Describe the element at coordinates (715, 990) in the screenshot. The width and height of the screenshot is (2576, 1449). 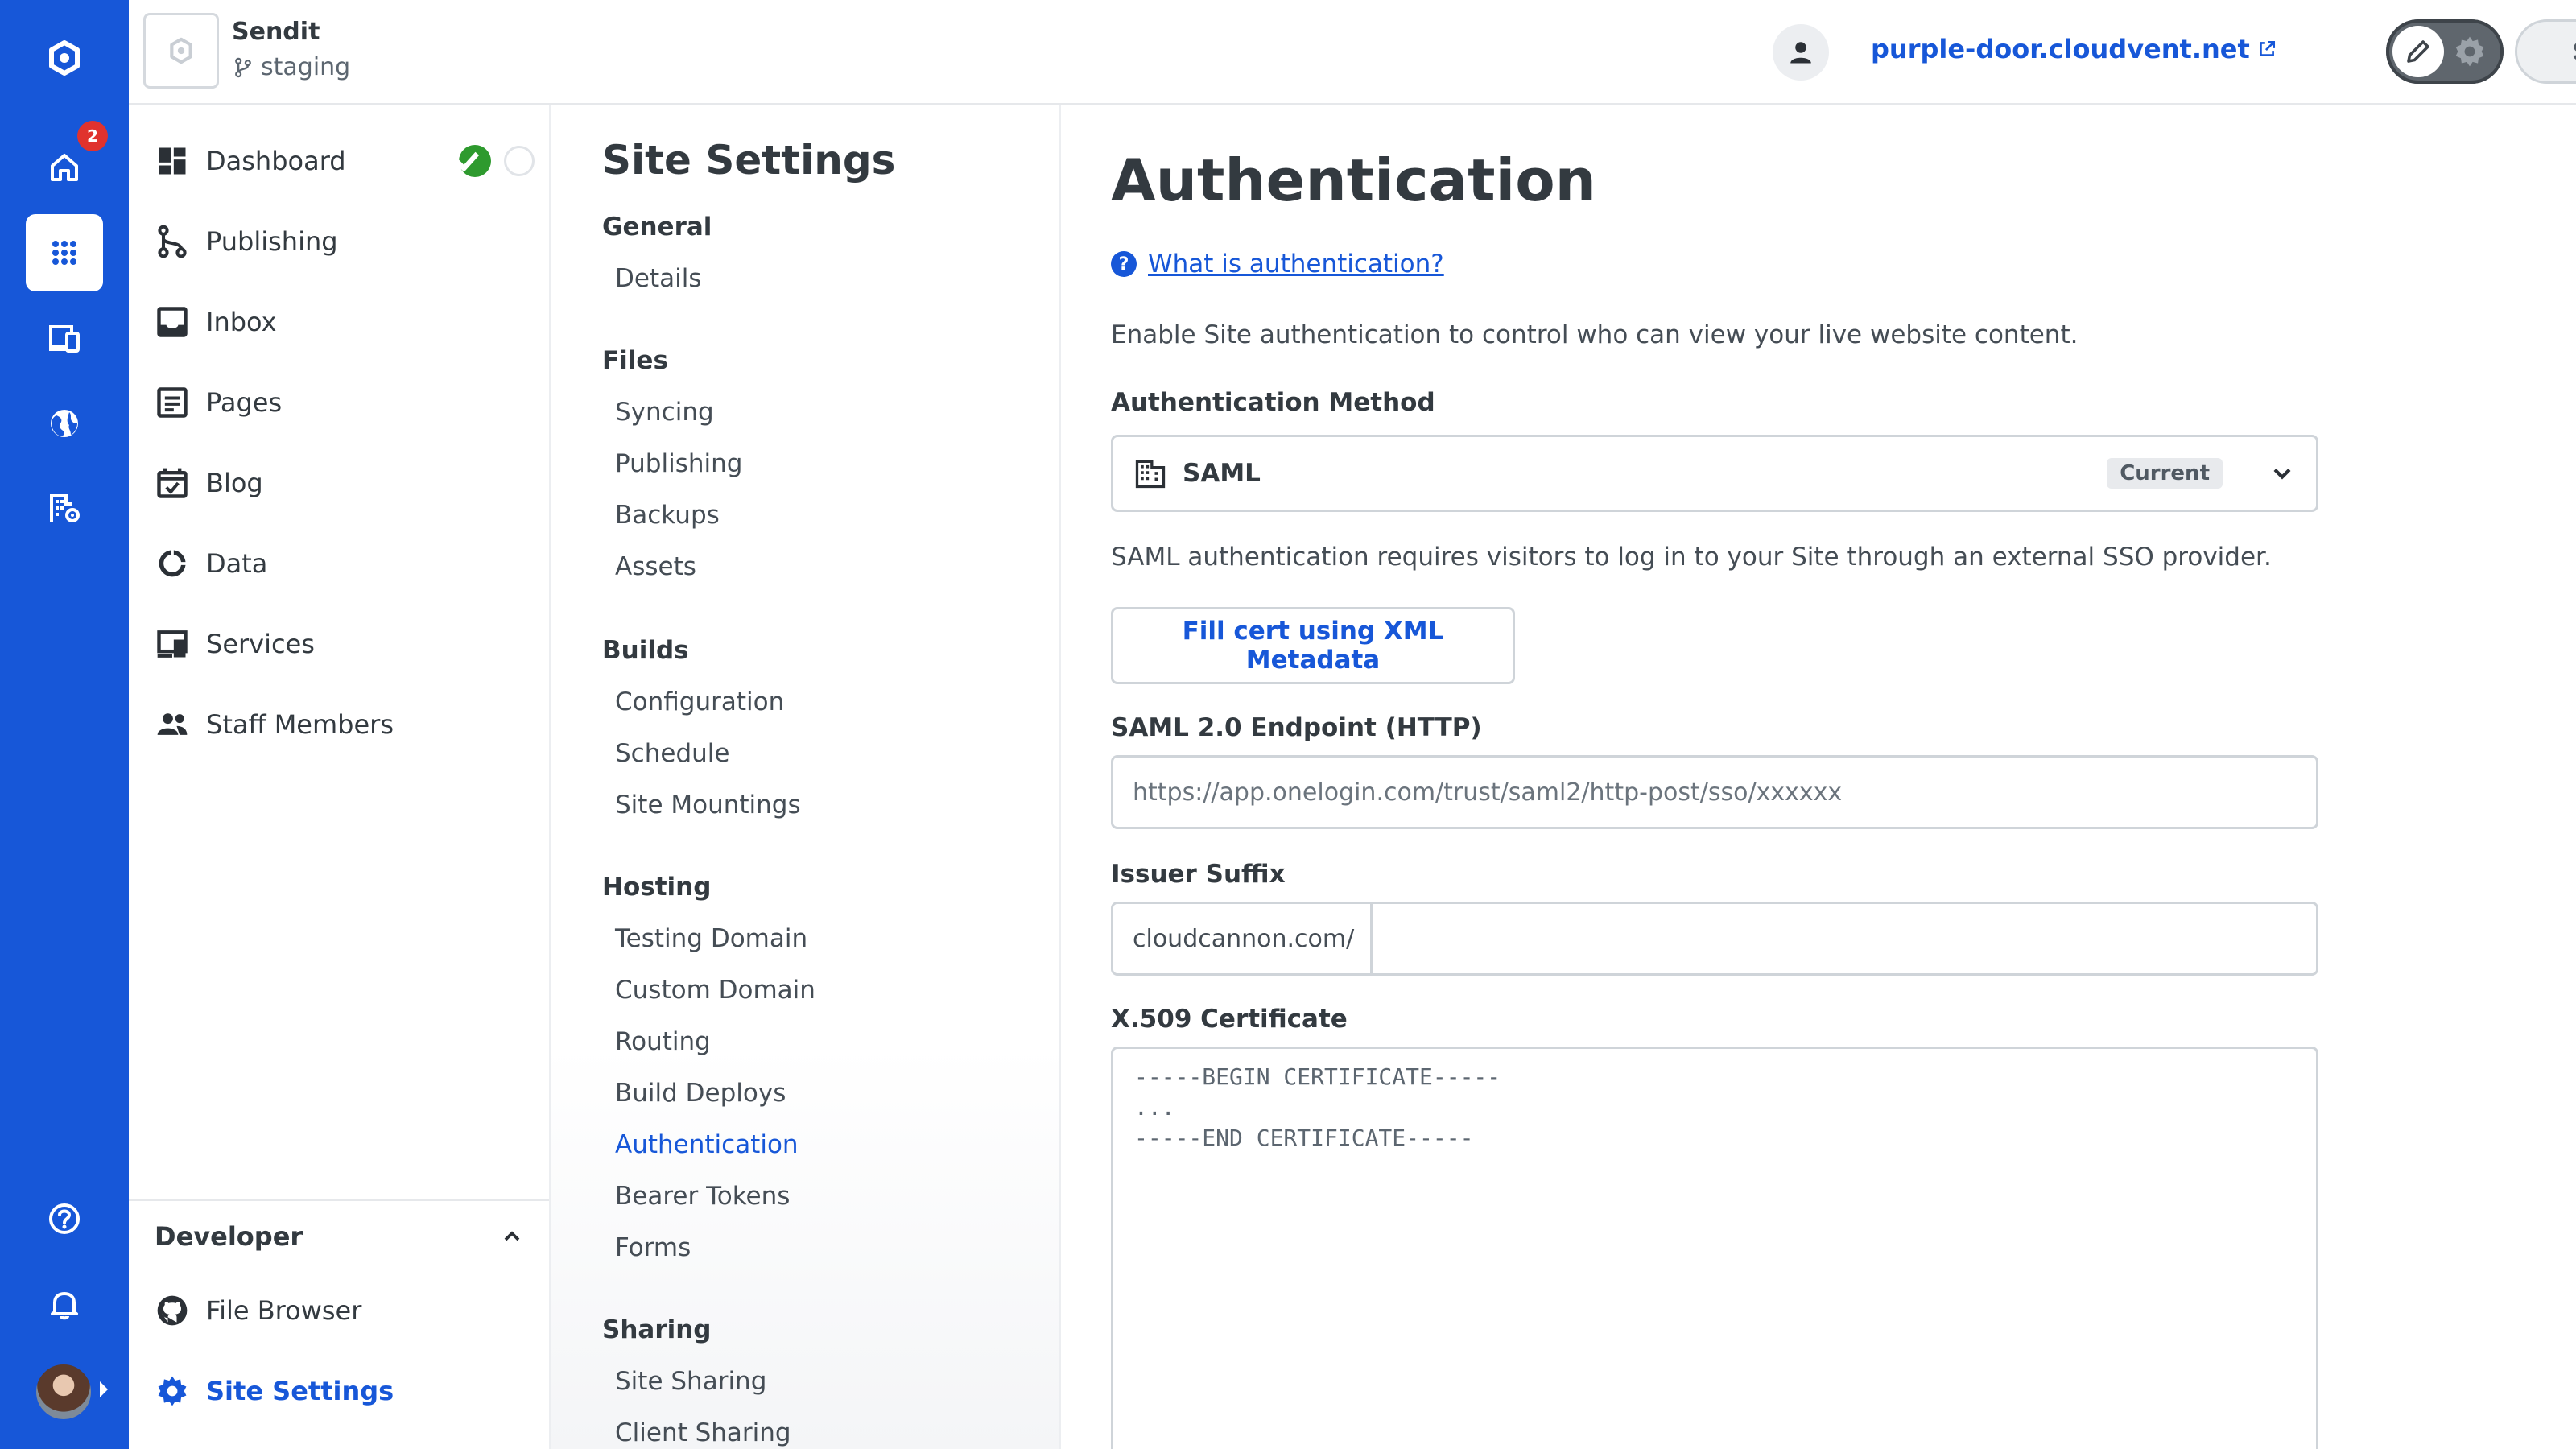
I see `settings-link-custom-domain: Custom Domain` at that location.